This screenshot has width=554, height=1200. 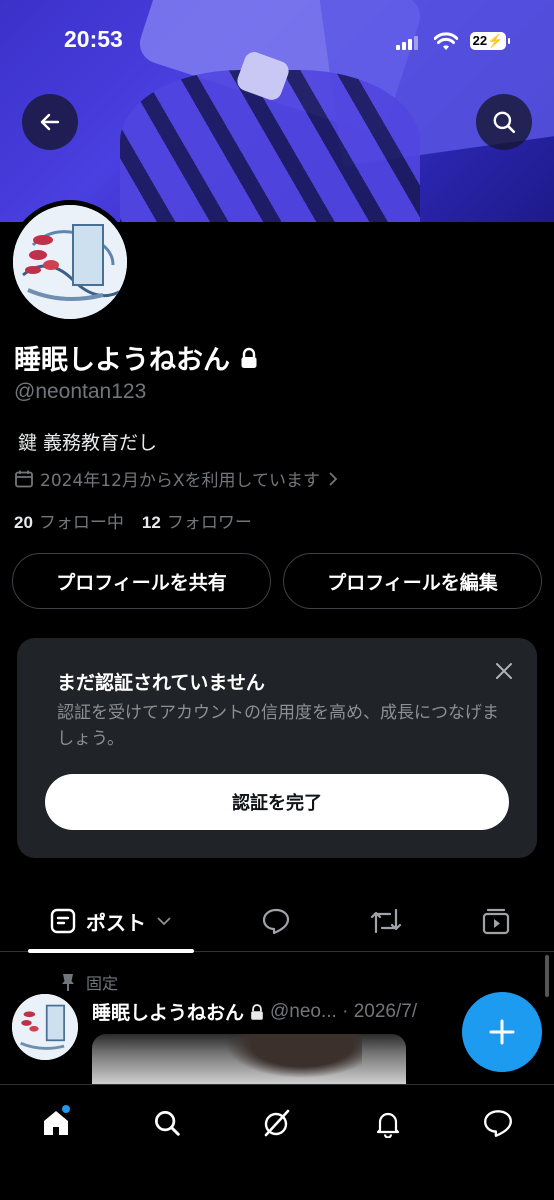 I want to click on nav-search, so click(x=167, y=1123).